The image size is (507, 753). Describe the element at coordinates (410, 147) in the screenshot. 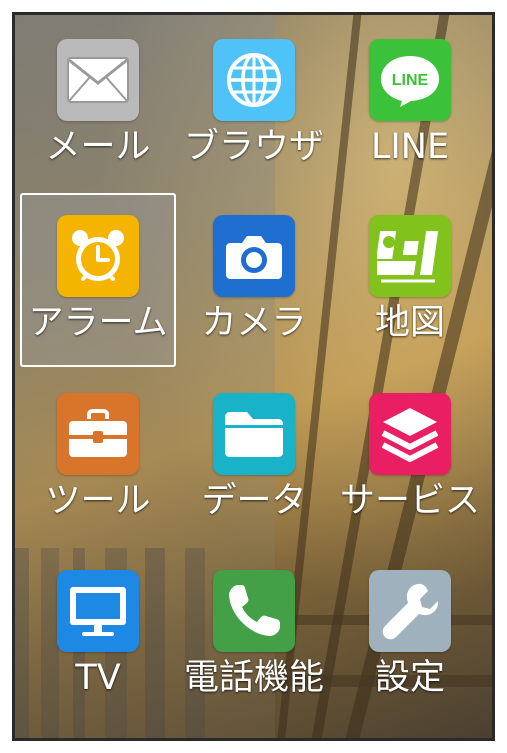

I see `app-label: LINE` at that location.